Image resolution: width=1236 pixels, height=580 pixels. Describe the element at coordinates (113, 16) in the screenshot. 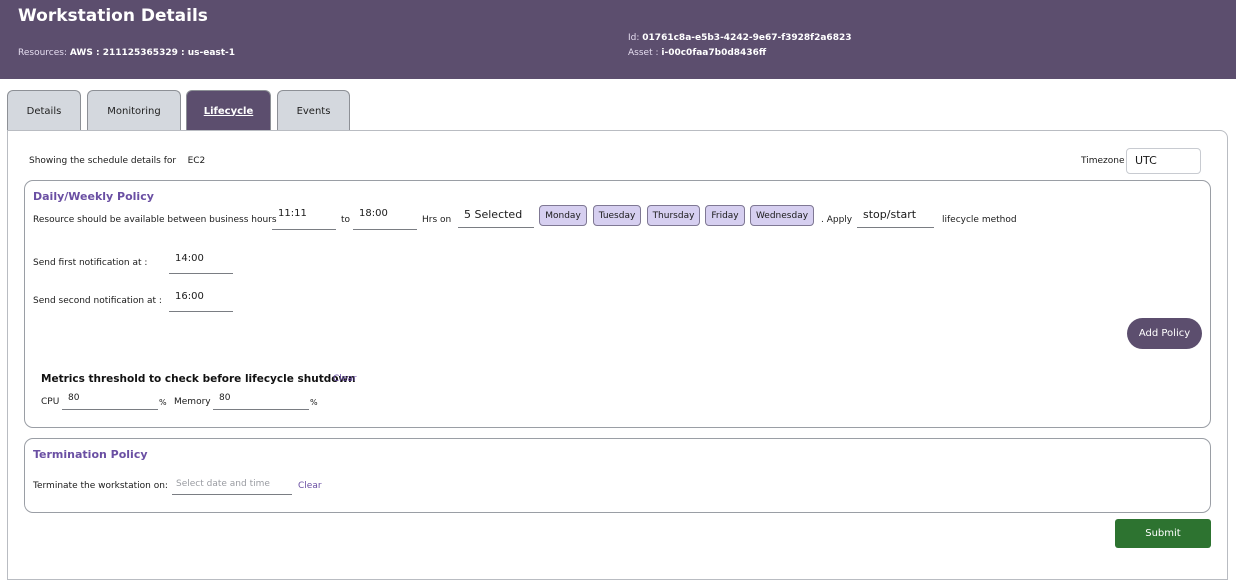

I see `page-title: Workstation Details` at that location.